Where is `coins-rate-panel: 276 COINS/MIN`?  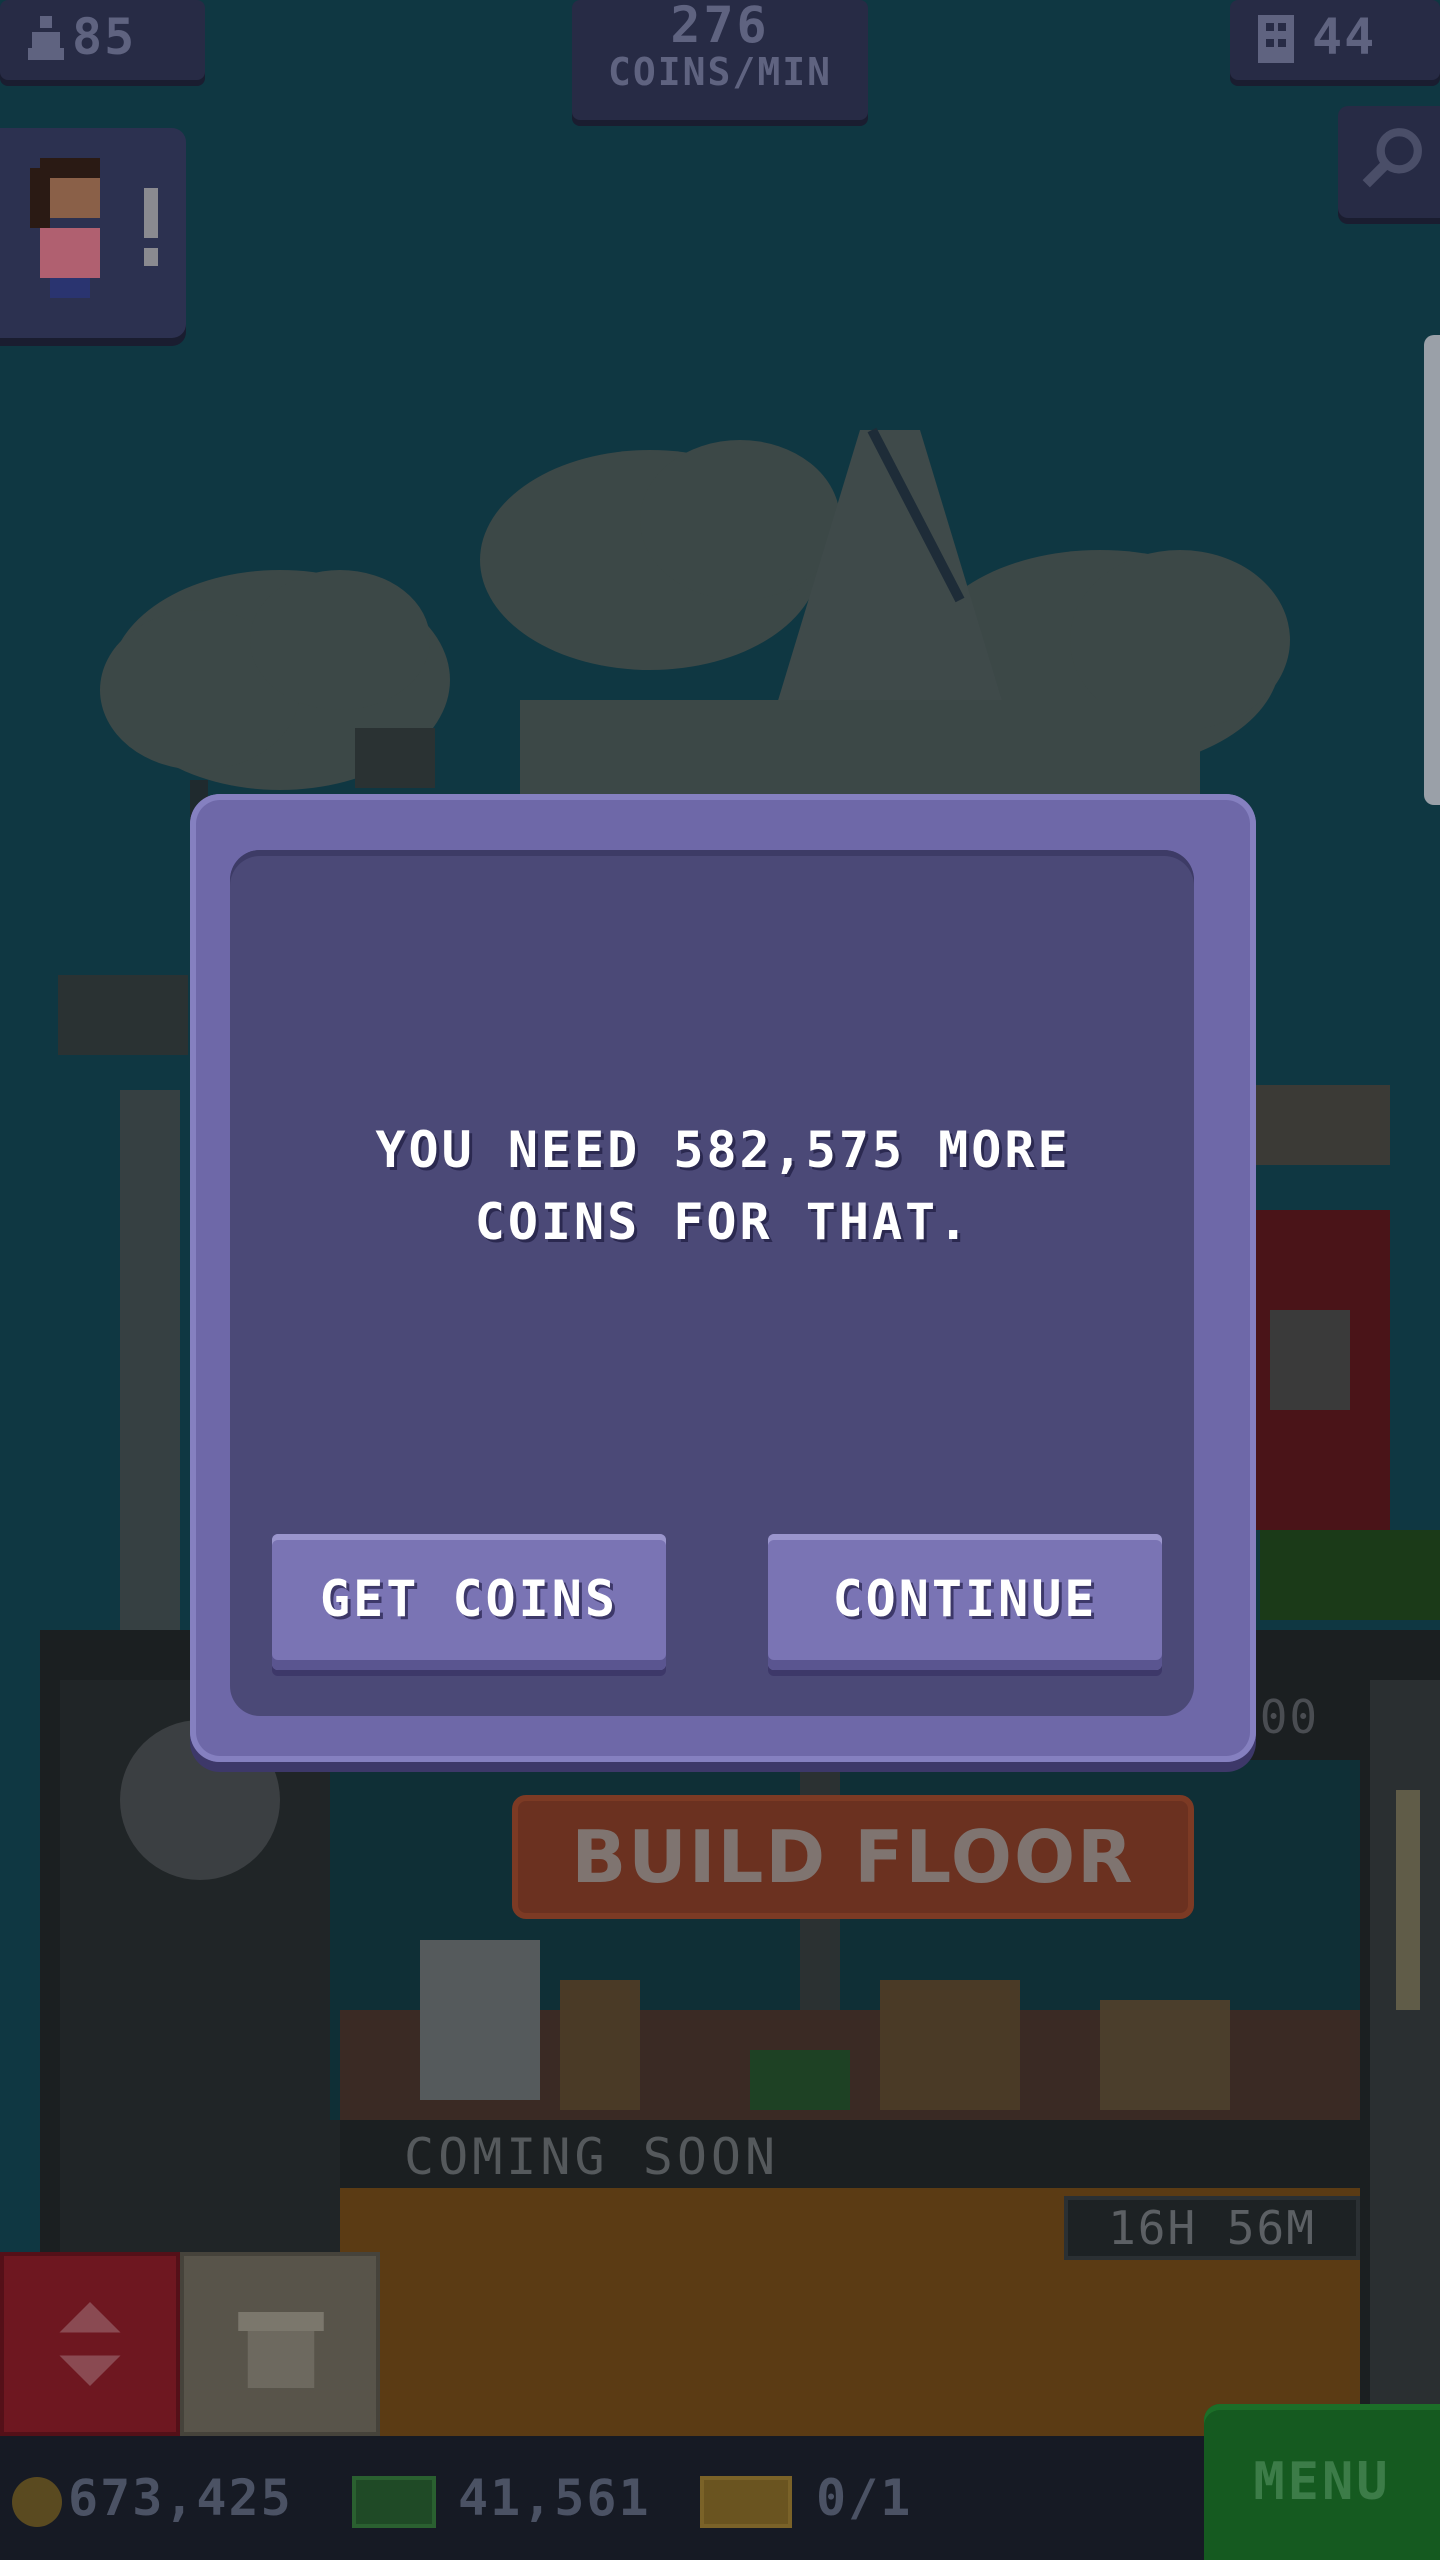 coins-rate-panel: 276 COINS/MIN is located at coordinates (720, 60).